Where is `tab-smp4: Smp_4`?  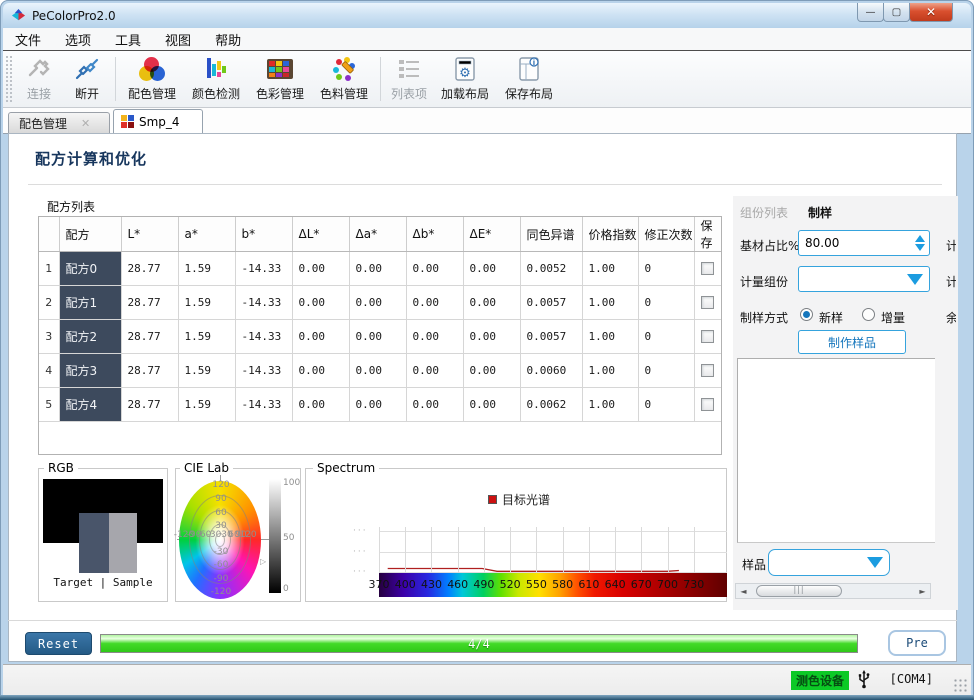 tab-smp4: Smp_4 is located at coordinates (158, 121).